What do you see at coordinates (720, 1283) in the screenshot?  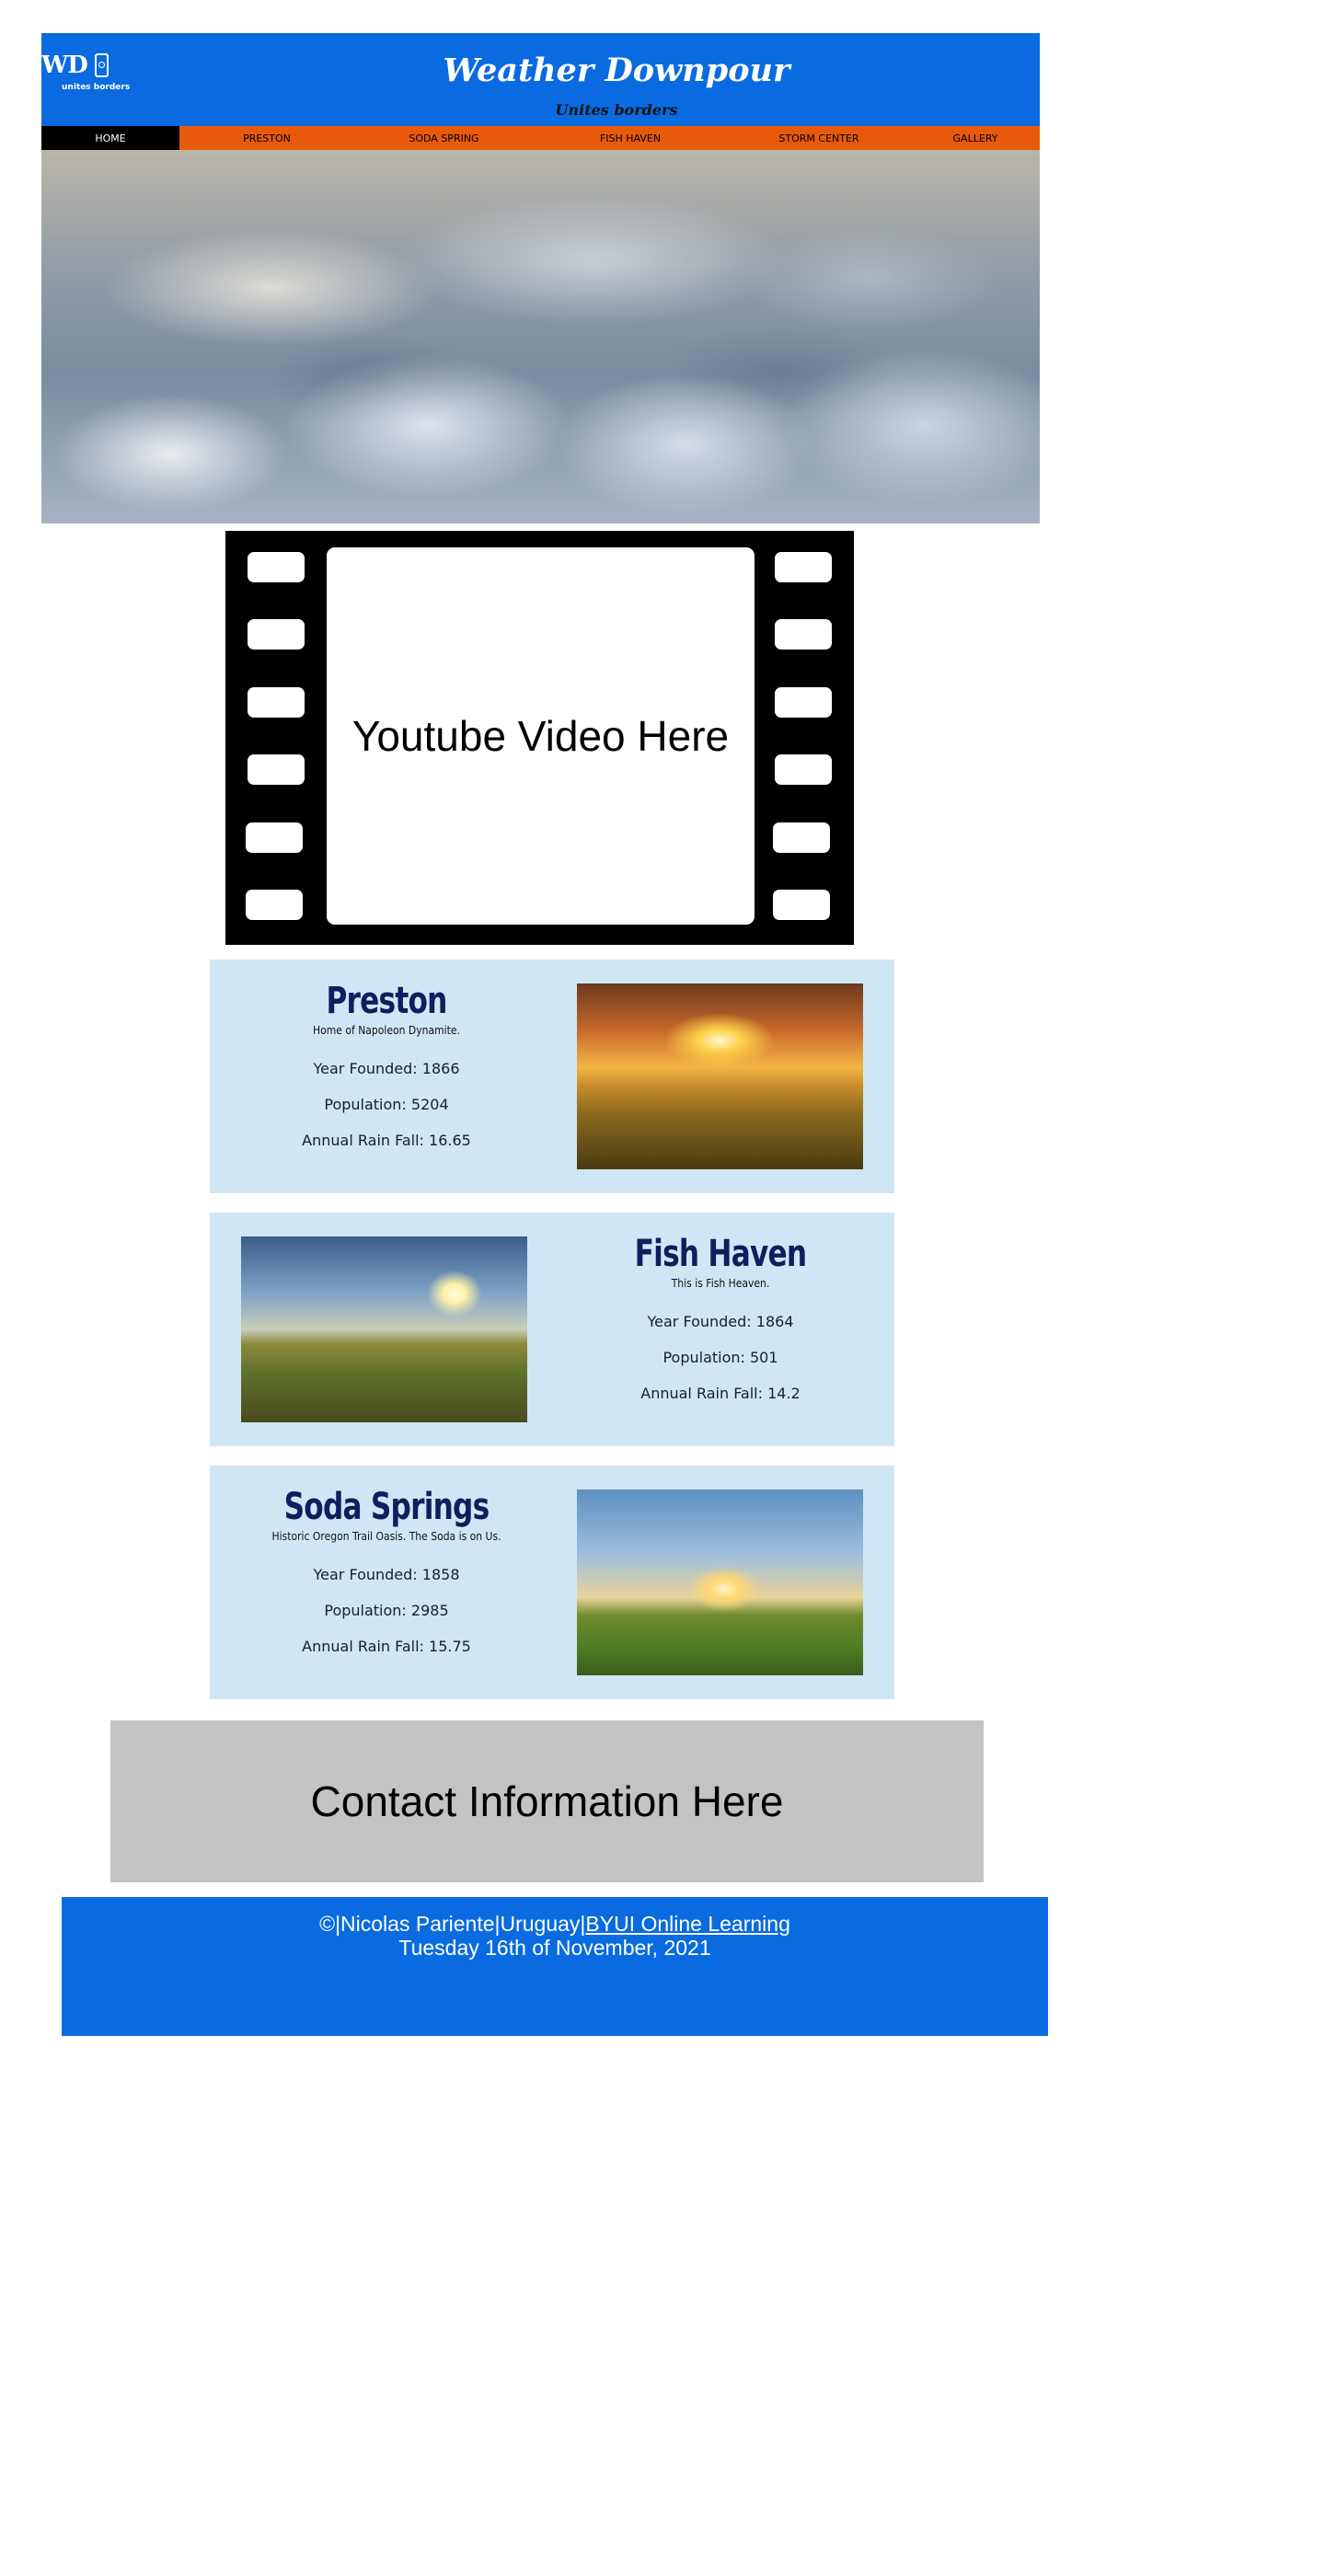 I see `town-motto: This is Fish Heaven.` at bounding box center [720, 1283].